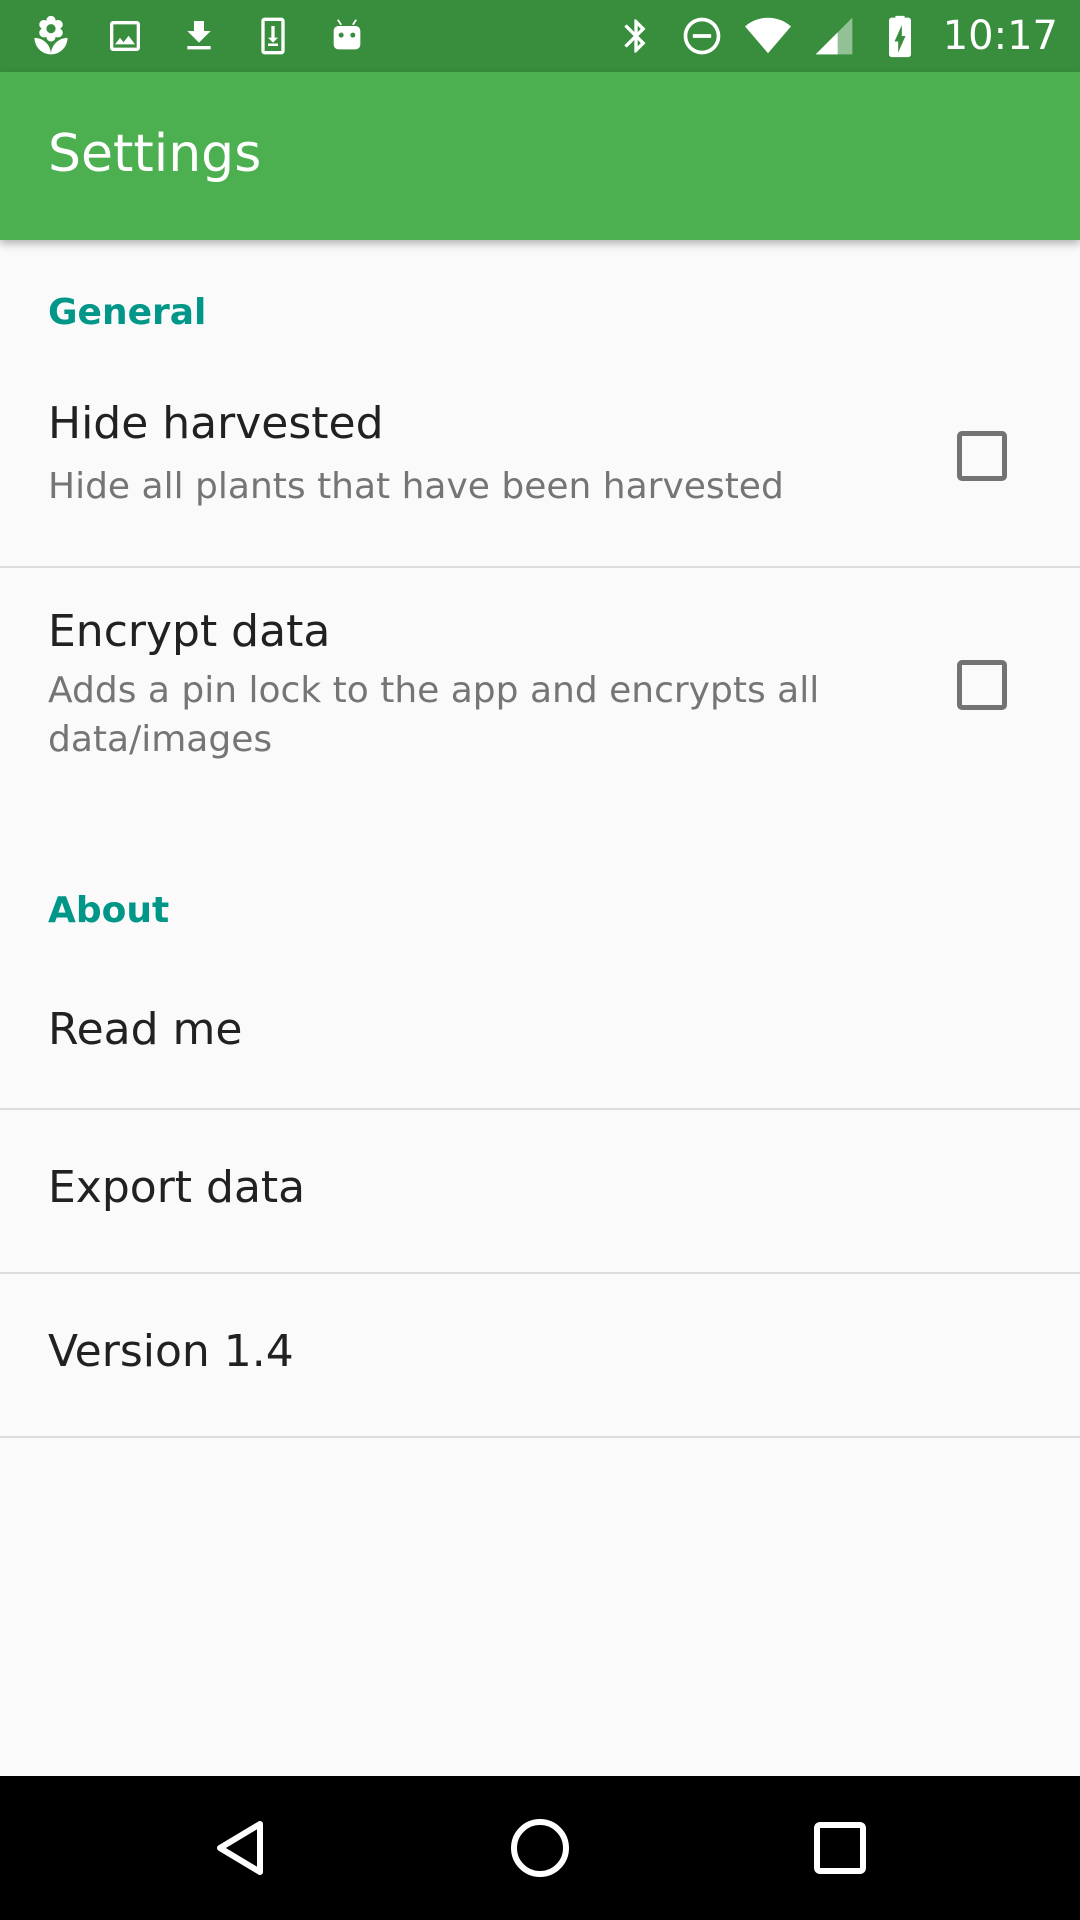 This screenshot has height=1920, width=1080. I want to click on pref-title: Export data, so click(177, 1187).